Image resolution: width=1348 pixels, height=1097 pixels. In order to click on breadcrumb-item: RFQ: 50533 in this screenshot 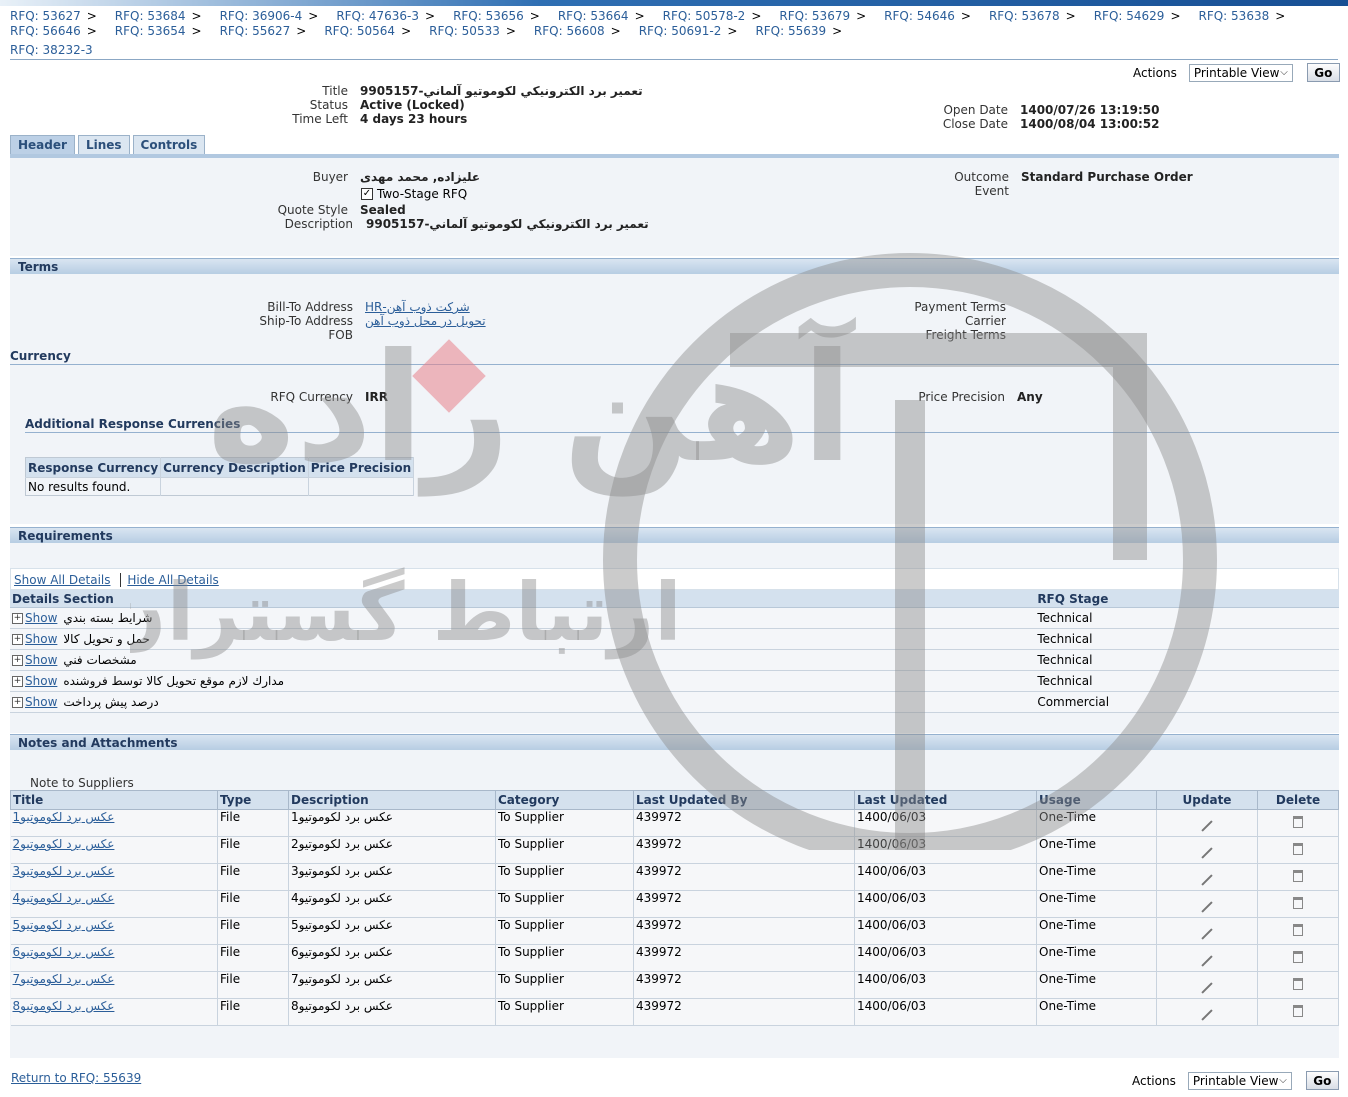, I will do `click(464, 31)`.